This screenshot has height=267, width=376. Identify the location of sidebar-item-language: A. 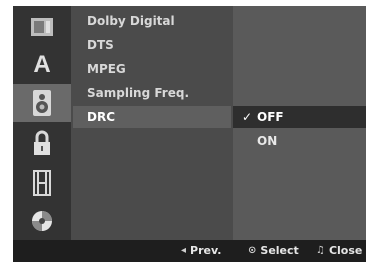
(42, 65).